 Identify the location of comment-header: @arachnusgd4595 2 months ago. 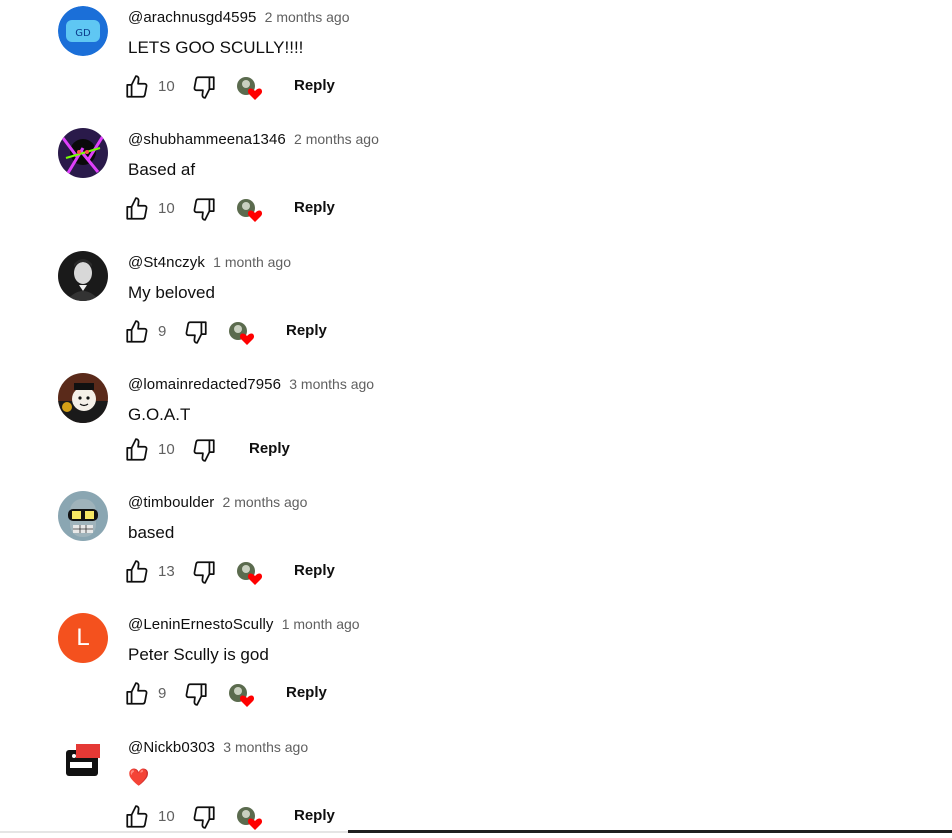
(239, 17).